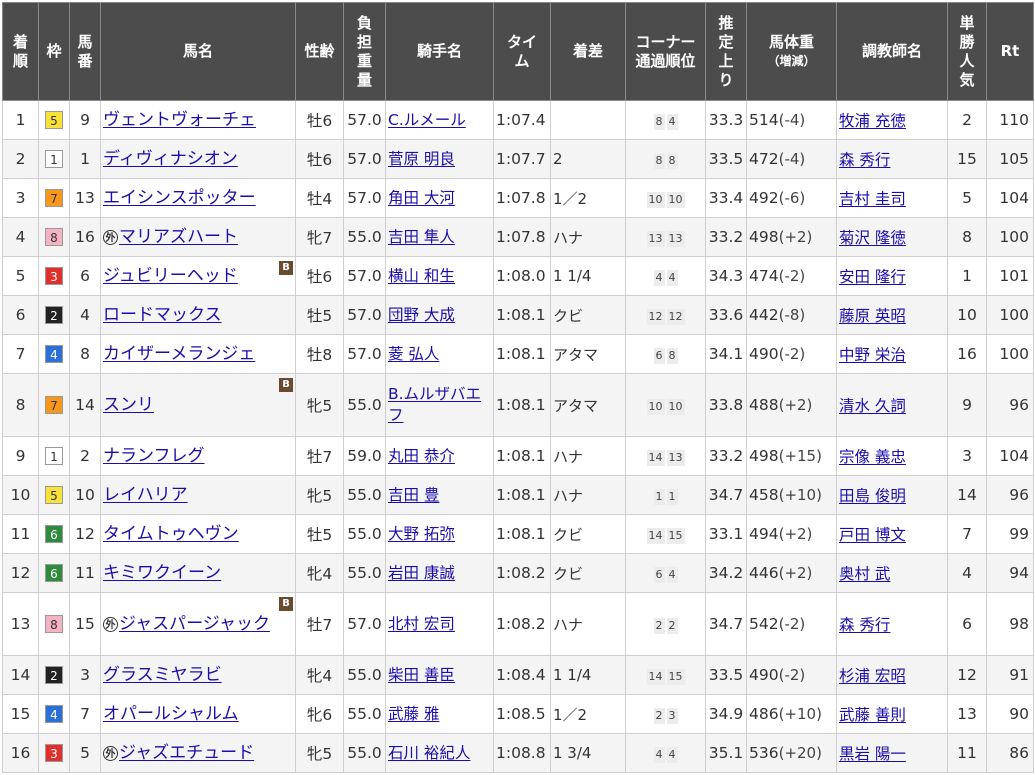  Describe the element at coordinates (54, 456) in the screenshot. I see `waku-badge: 1` at that location.